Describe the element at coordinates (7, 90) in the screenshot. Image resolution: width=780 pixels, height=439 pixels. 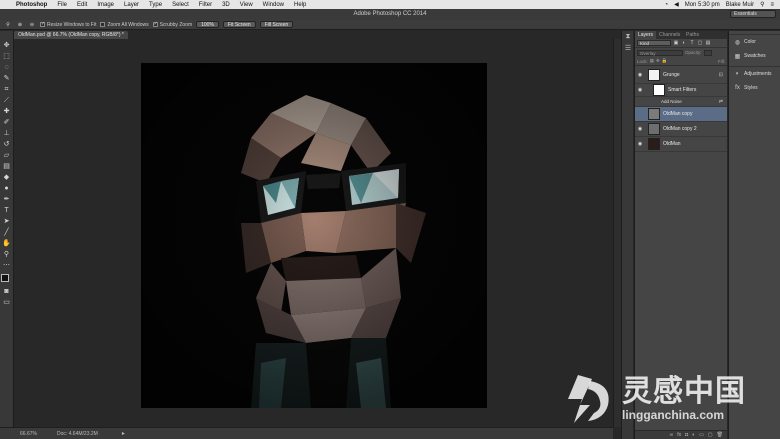
I see `crop-tool-icon: ⌗` at that location.